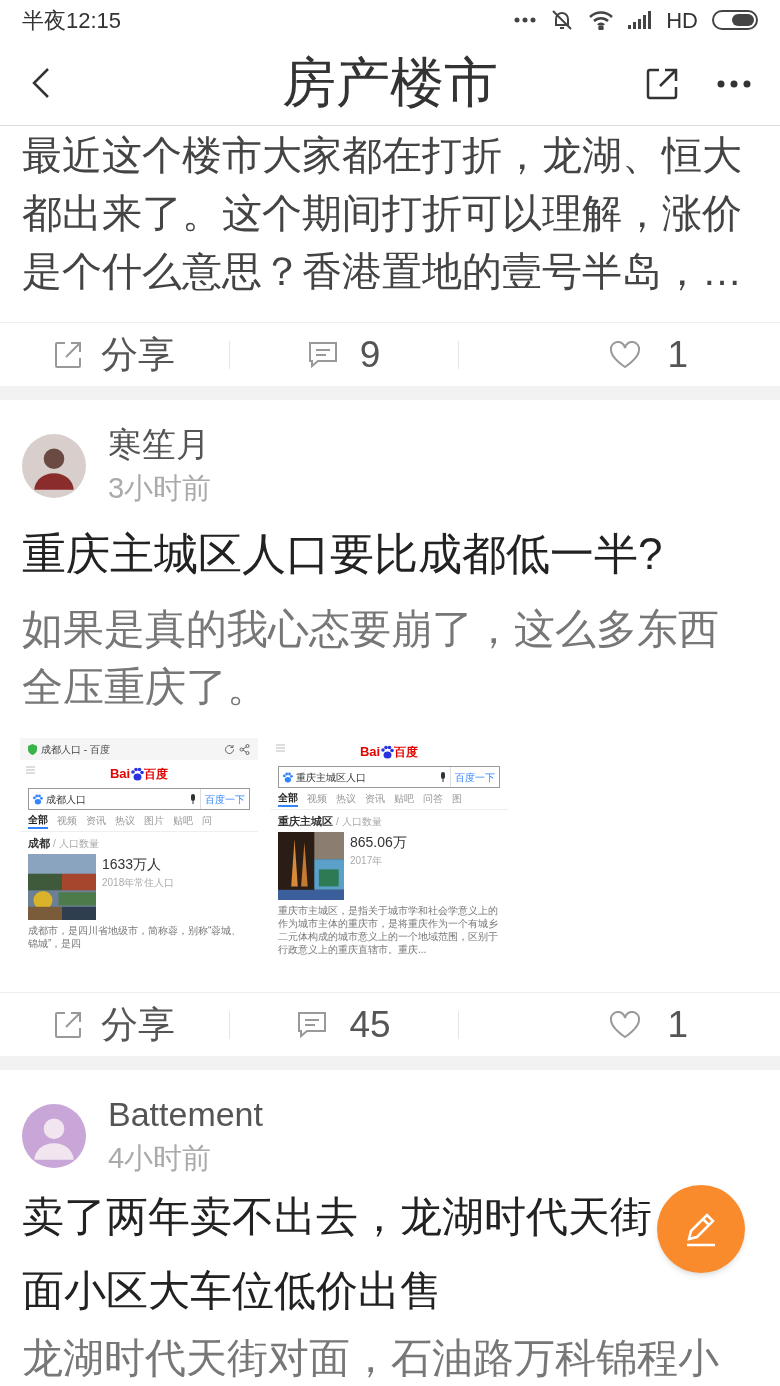 This screenshot has width=780, height=1386. What do you see at coordinates (75, 749) in the screenshot?
I see `browser-page-title: 成都人口 - 百度` at bounding box center [75, 749].